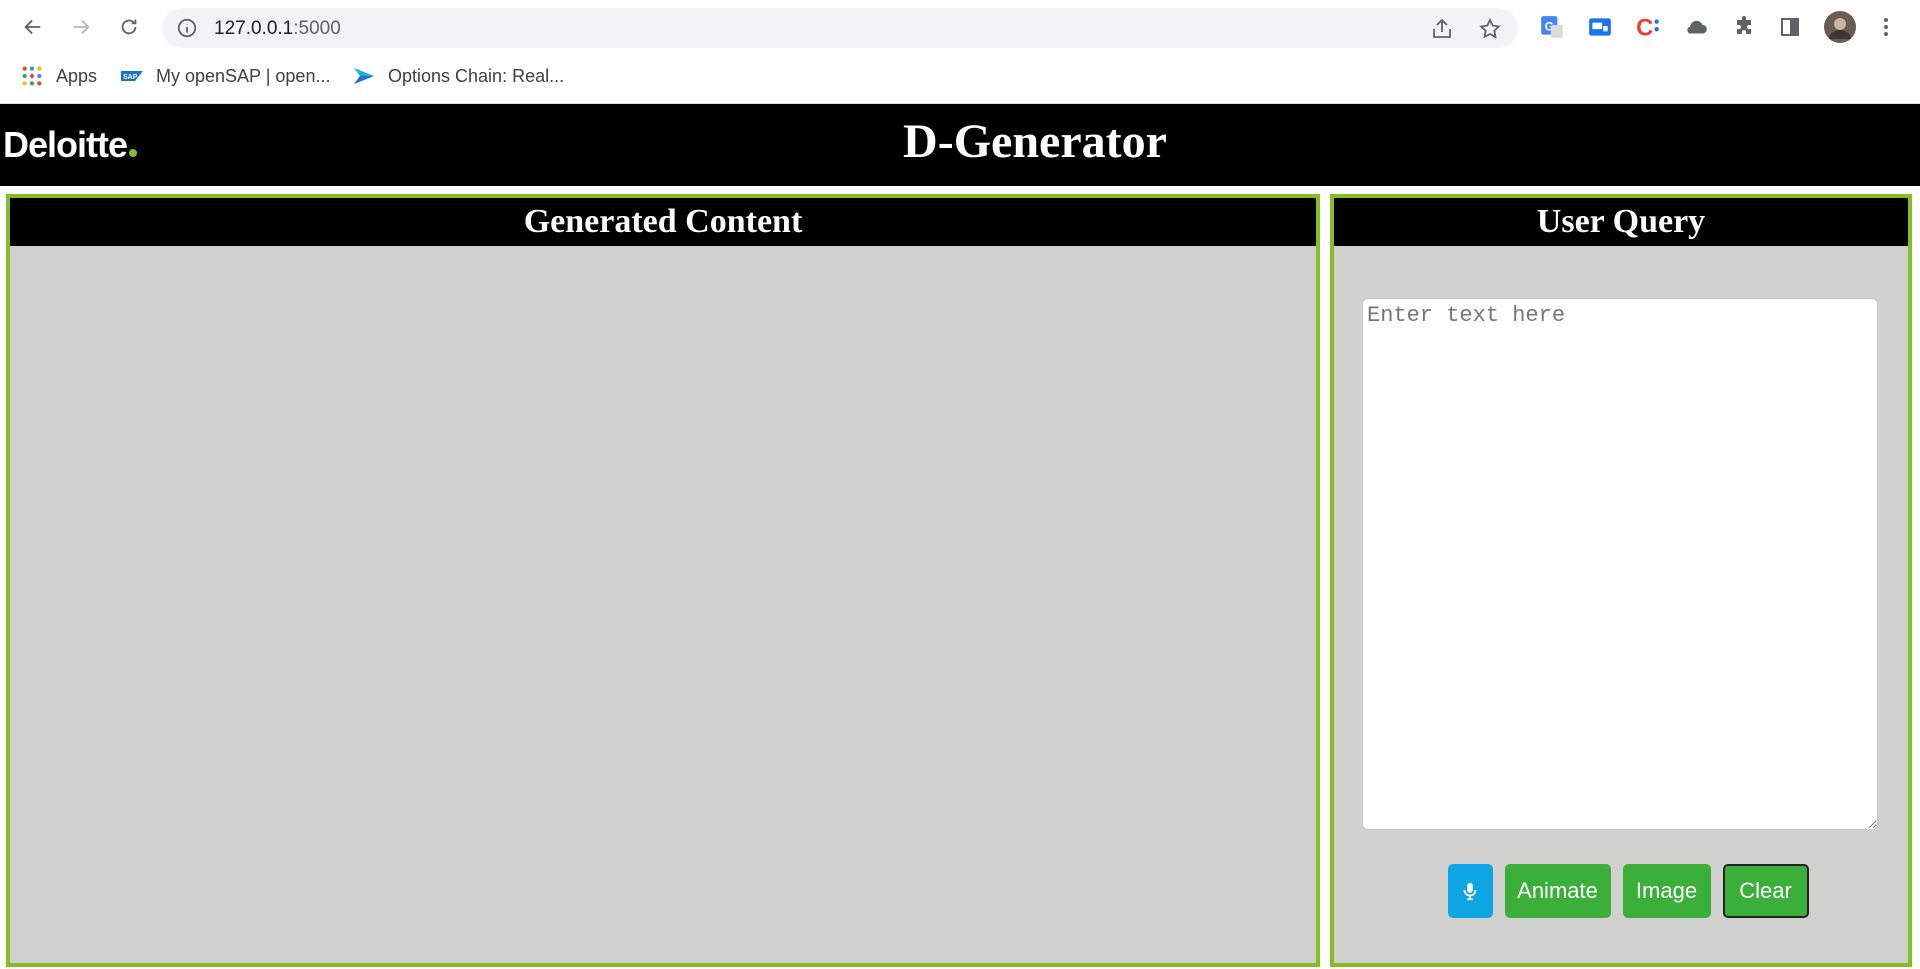  Describe the element at coordinates (81, 27) in the screenshot. I see `forward-icon` at that location.